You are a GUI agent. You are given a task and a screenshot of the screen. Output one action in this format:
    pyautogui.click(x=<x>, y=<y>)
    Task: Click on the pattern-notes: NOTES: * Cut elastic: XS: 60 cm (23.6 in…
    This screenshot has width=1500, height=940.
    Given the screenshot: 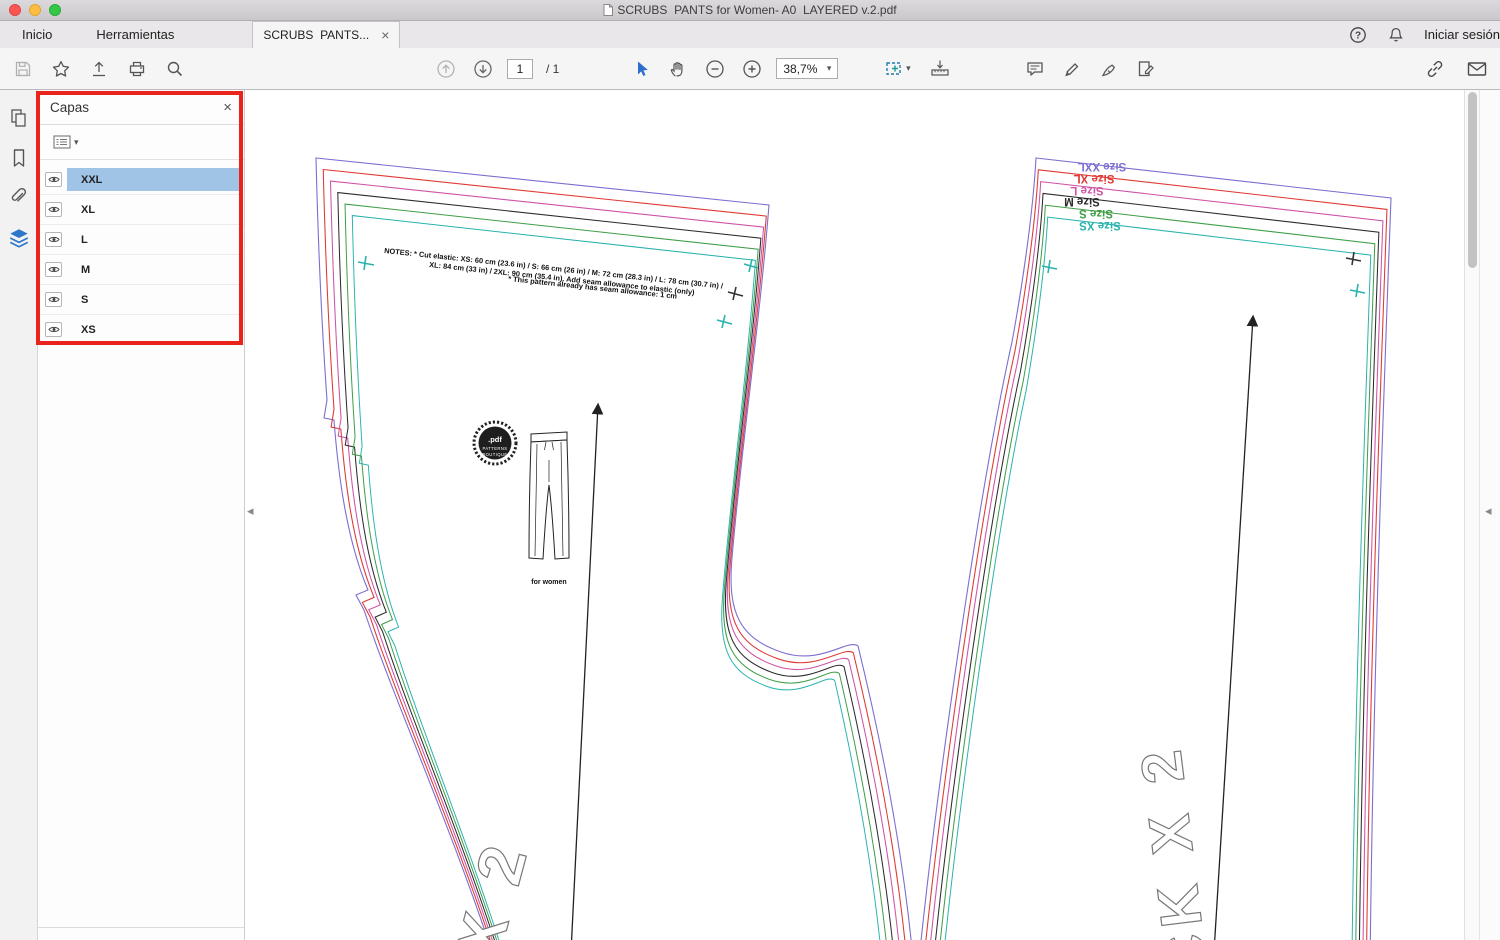 What is the action you would take?
    pyautogui.click(x=554, y=273)
    